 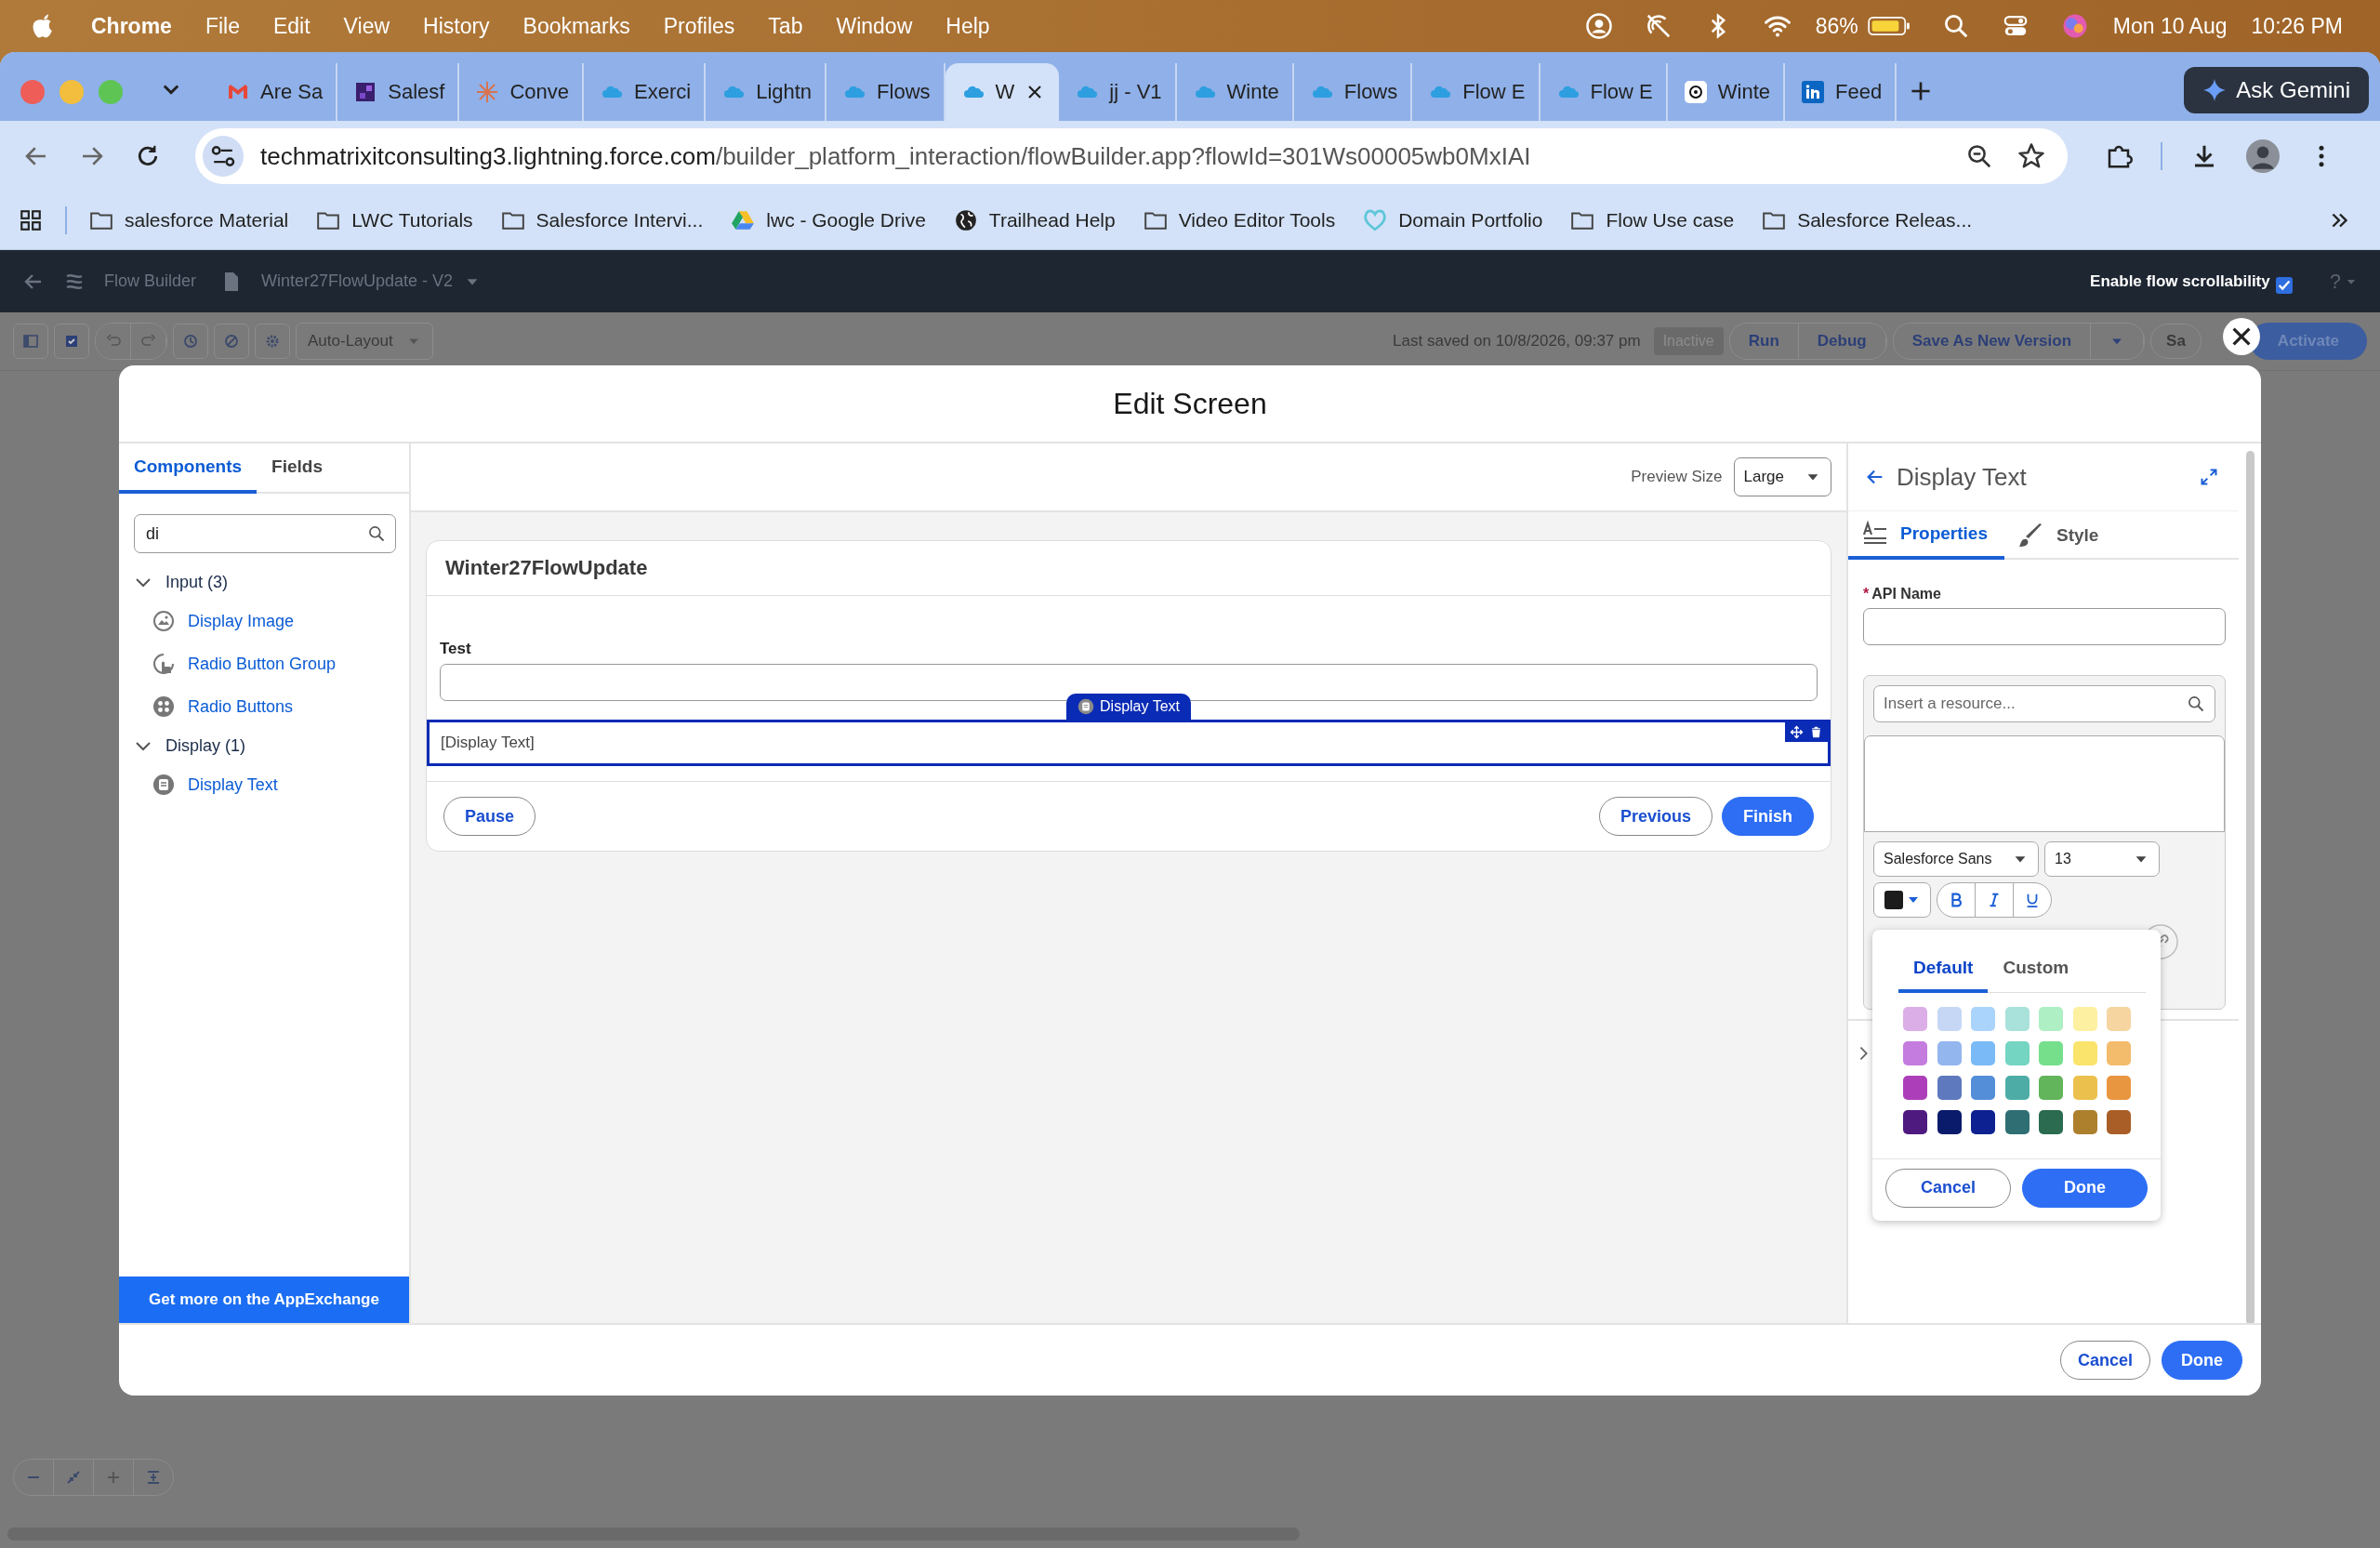 I want to click on address-field: techmatrixitconsulting3.lightning.force.com/builder_platform_interaction/flowBuilder.app?flowId=301Ws00005wb0MxIAI, so click(x=1131, y=156).